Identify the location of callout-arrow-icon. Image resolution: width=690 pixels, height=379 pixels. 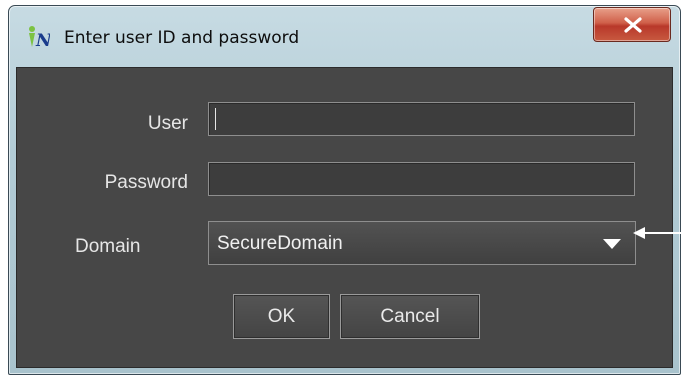
(661, 233).